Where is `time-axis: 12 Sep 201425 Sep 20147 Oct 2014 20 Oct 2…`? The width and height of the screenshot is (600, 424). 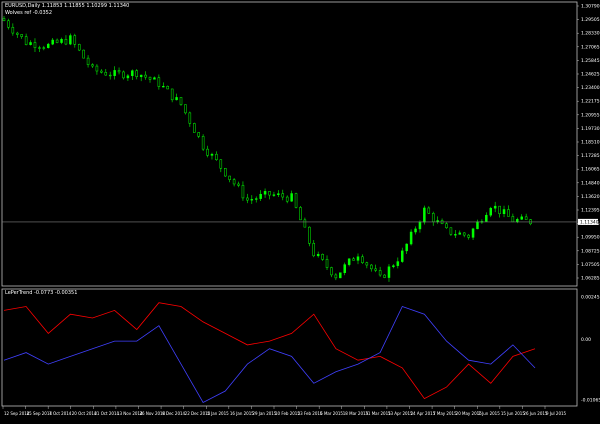 time-axis: 12 Sep 201425 Sep 20147 Oct 2014 20 Oct 2… is located at coordinates (284, 411).